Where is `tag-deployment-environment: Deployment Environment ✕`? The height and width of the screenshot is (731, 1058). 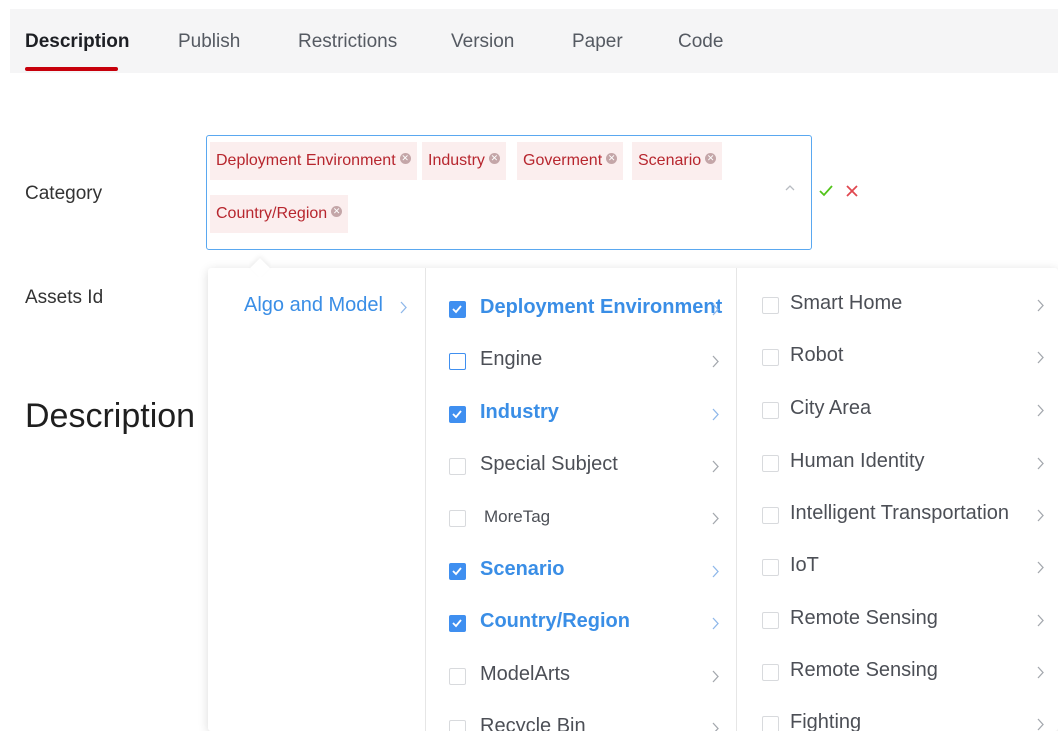
tag-deployment-environment: Deployment Environment ✕ is located at coordinates (313, 161).